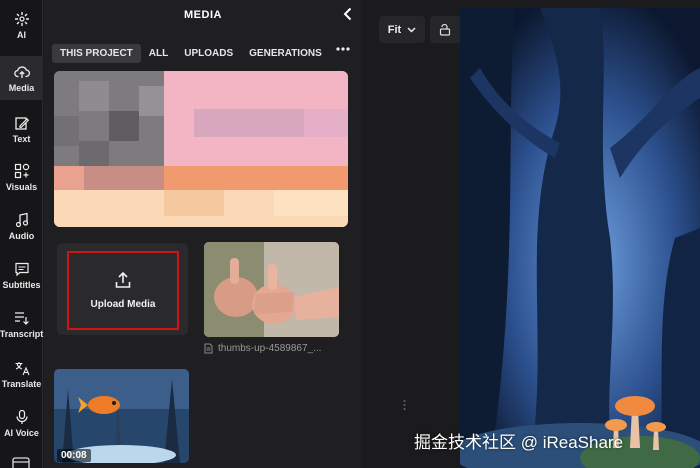 Image resolution: width=700 pixels, height=468 pixels. I want to click on upload-icon, so click(123, 279).